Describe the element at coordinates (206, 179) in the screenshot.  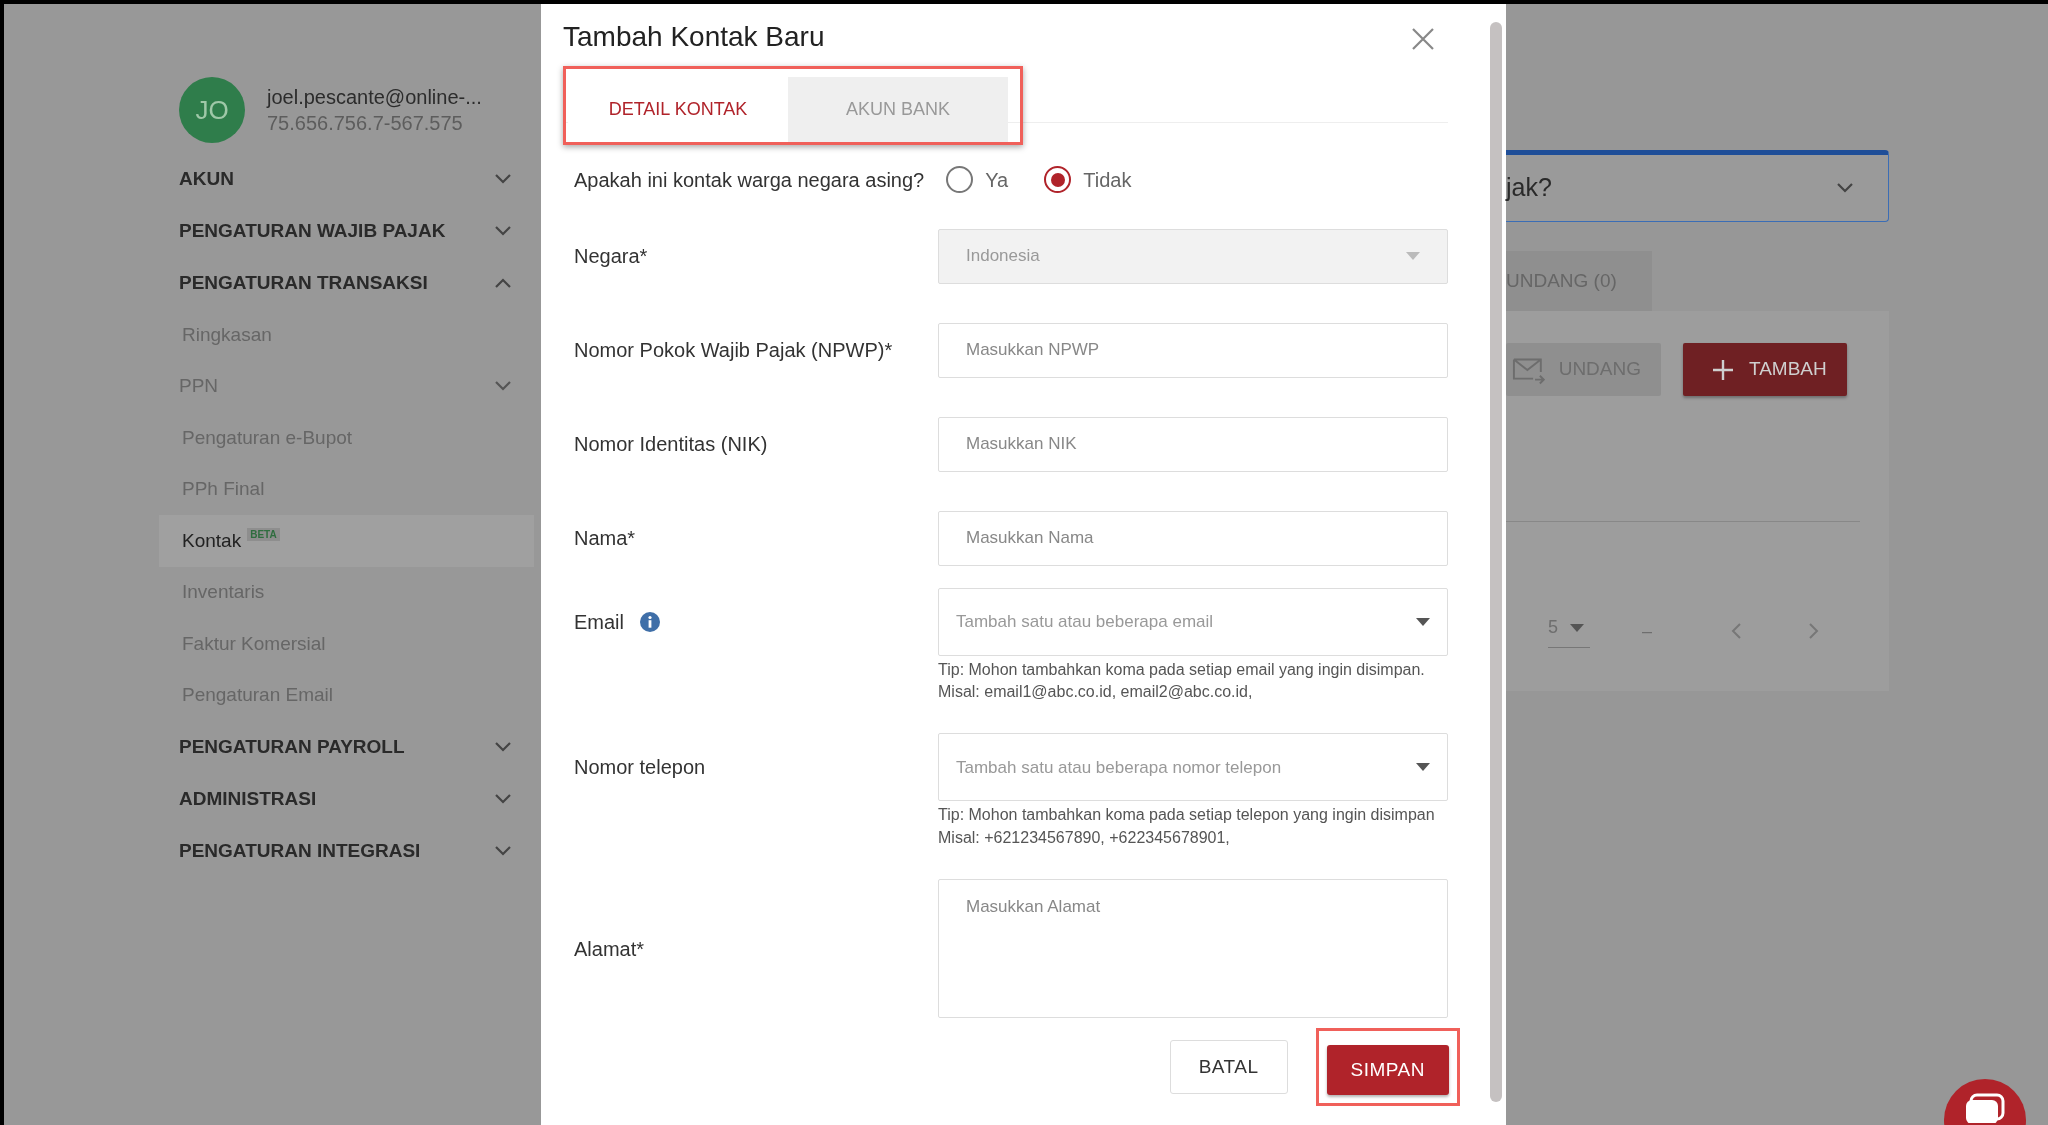
I see `sidebar-section: AKUN` at that location.